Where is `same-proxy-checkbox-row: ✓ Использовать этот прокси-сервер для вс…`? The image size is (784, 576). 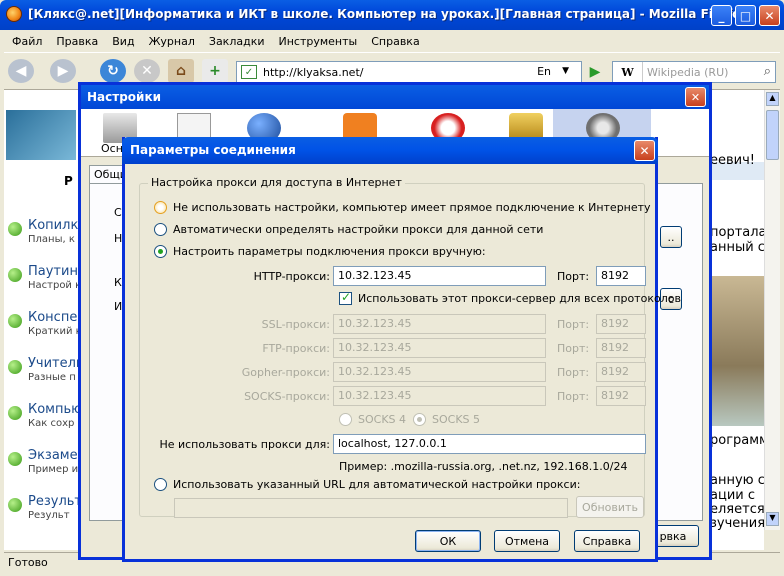
same-proxy-checkbox-row: ✓ Использовать этот прокси-сервер для вс… is located at coordinates (510, 297).